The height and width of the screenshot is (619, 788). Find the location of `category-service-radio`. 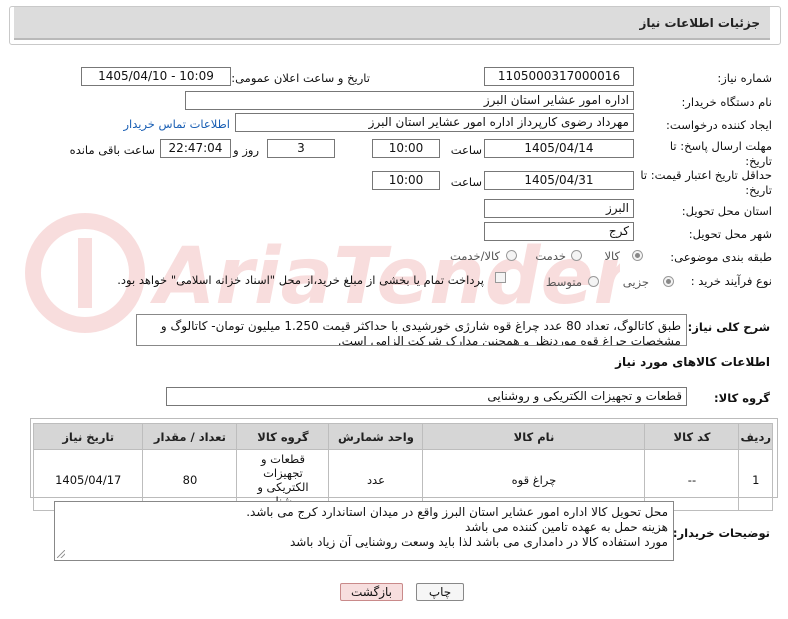

category-service-radio is located at coordinates (576, 255).